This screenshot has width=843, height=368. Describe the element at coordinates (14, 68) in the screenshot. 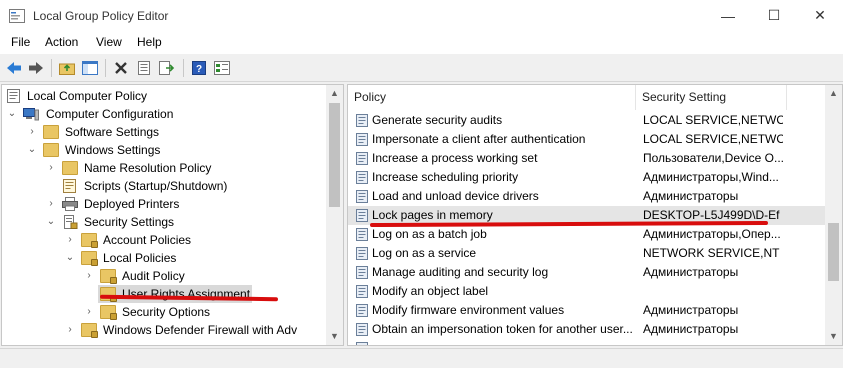

I see `back-icon` at that location.